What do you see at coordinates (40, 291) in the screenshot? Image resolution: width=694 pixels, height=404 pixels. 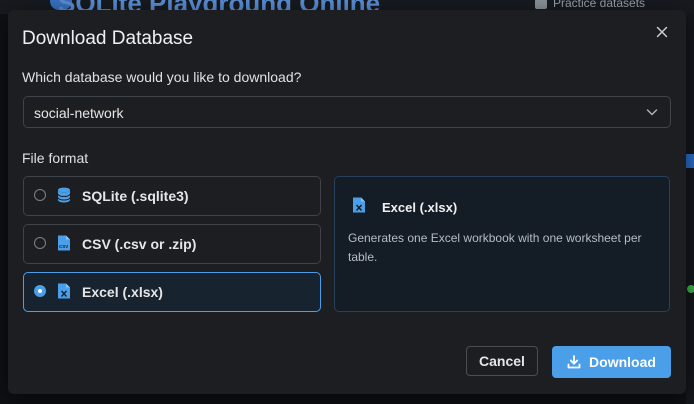 I see `radio-excel` at bounding box center [40, 291].